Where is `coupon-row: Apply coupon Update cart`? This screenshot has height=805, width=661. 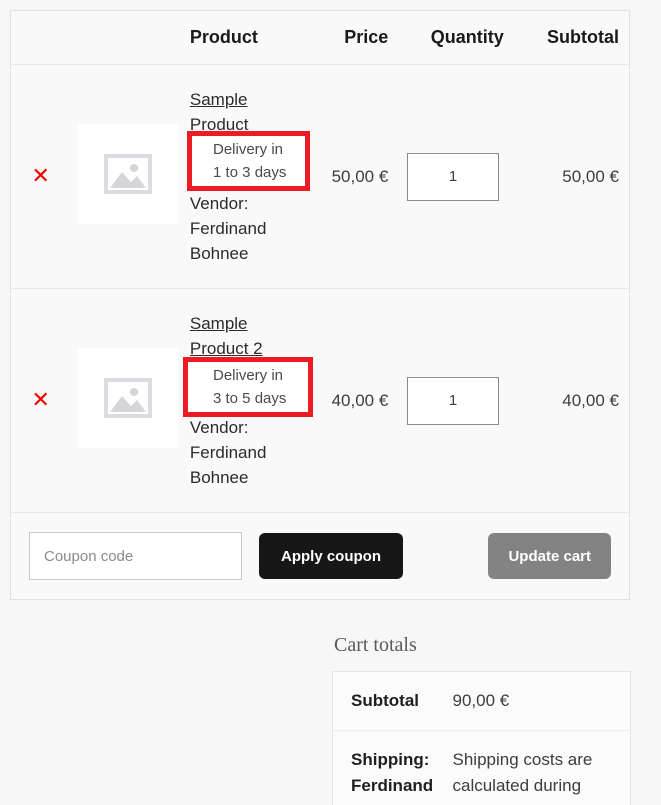
coupon-row: Apply coupon Update cart is located at coordinates (320, 556).